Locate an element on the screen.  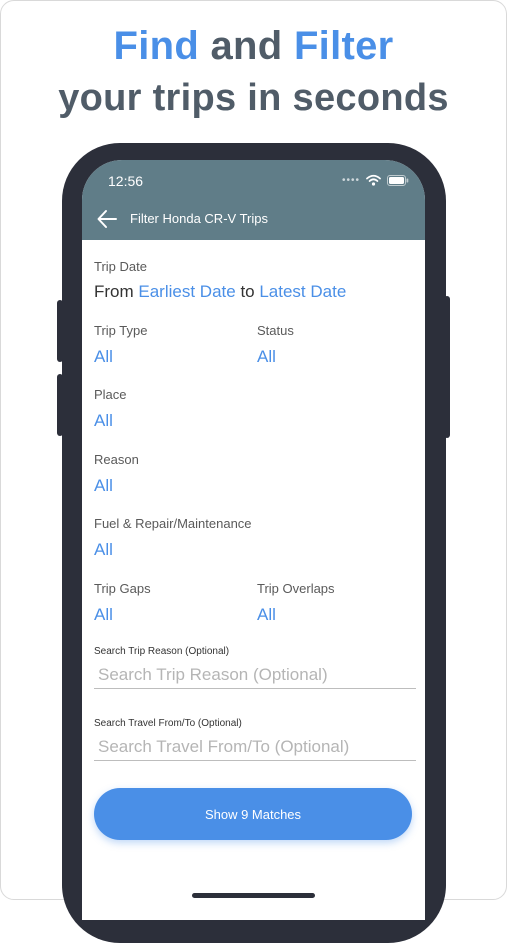
place-value: All is located at coordinates (103, 421).